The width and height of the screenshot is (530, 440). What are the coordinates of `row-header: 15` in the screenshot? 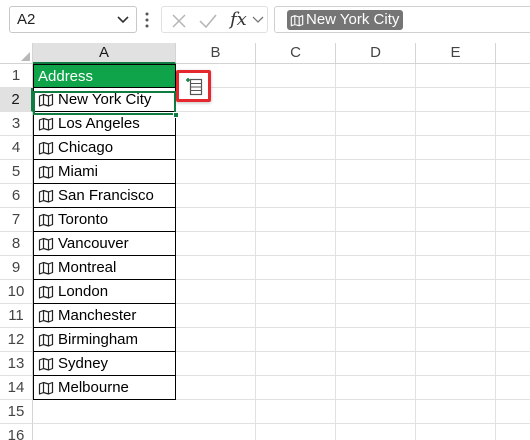 It's located at (16, 412).